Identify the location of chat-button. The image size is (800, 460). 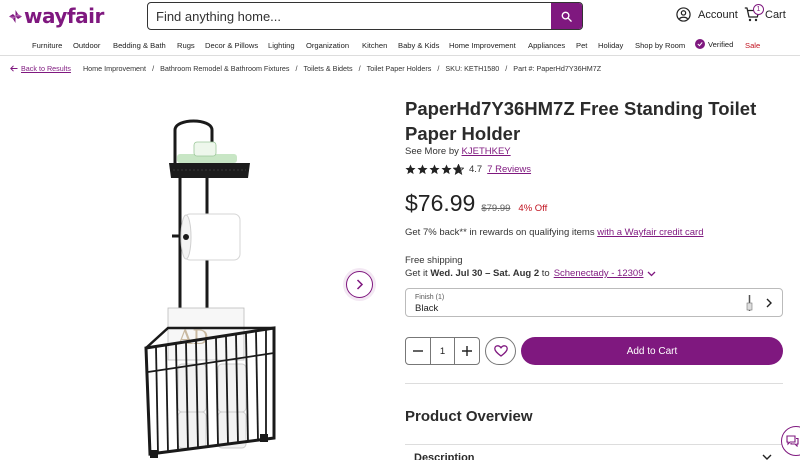
(790, 441).